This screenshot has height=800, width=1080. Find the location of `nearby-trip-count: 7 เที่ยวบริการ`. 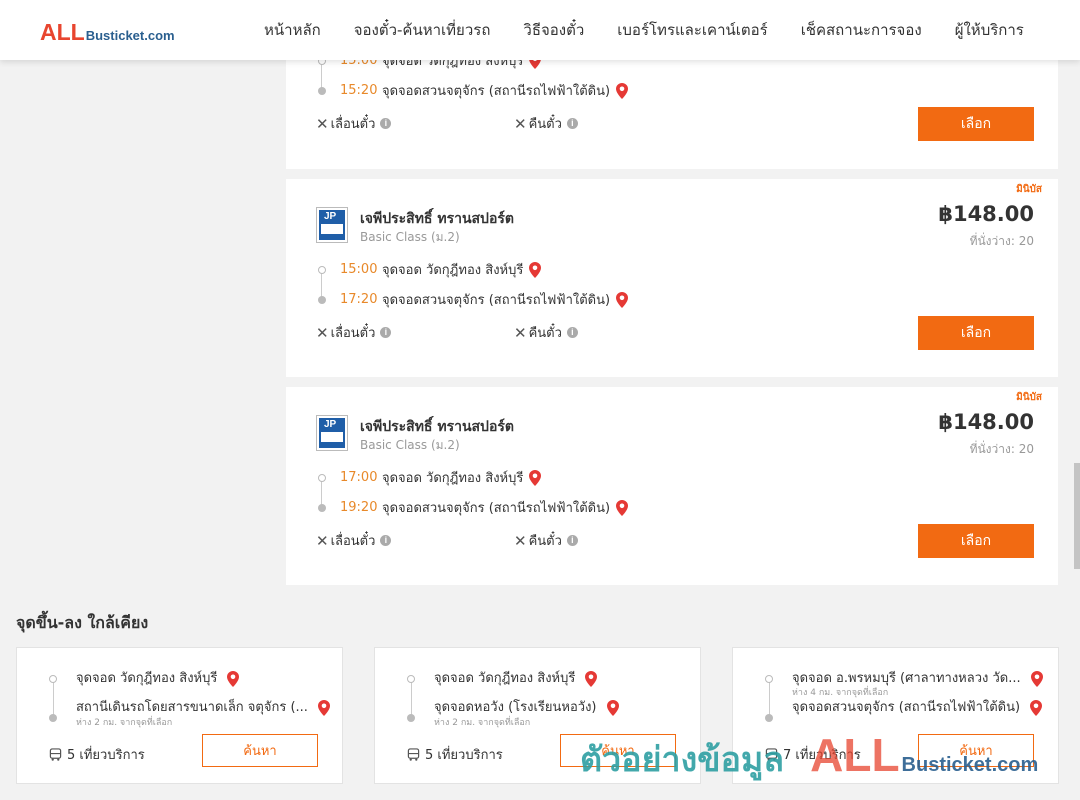

nearby-trip-count: 7 เที่ยวบริการ is located at coordinates (813, 754).